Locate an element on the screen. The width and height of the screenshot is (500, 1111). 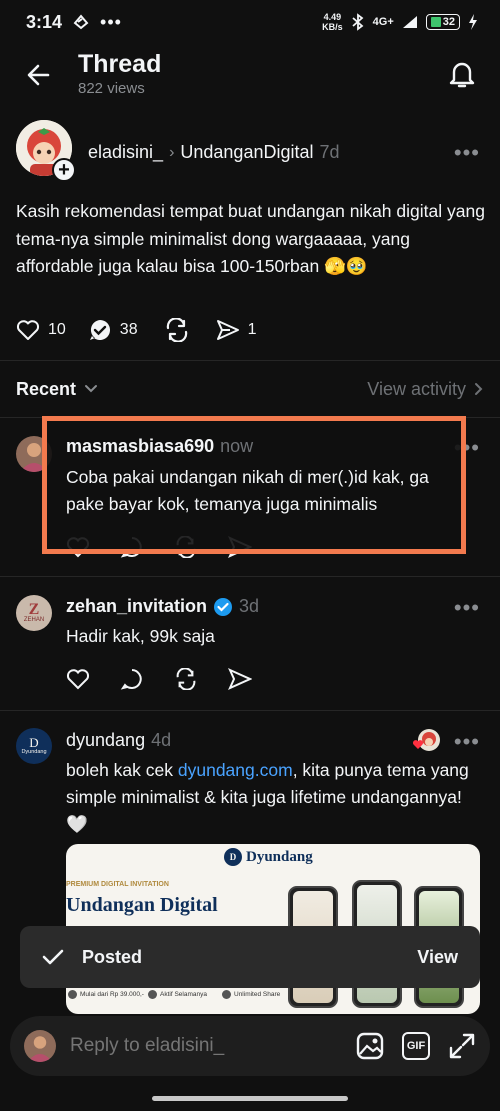
reply-time: 4d is located at coordinates (161, 740).